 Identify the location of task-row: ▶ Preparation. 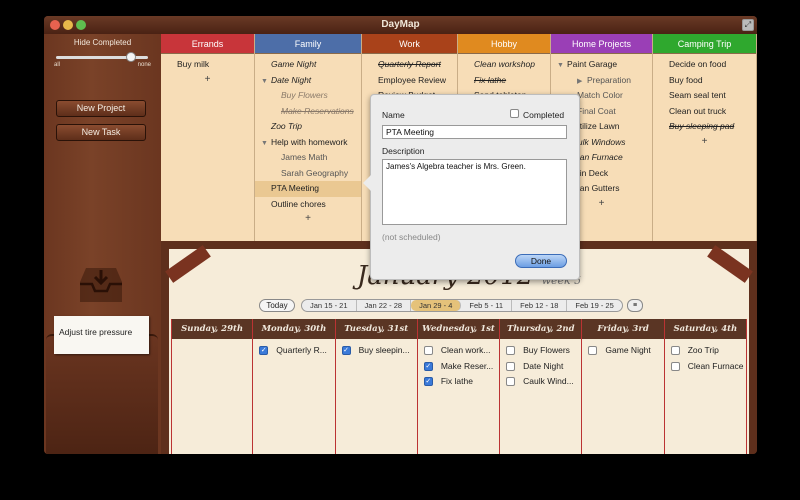
(601, 81).